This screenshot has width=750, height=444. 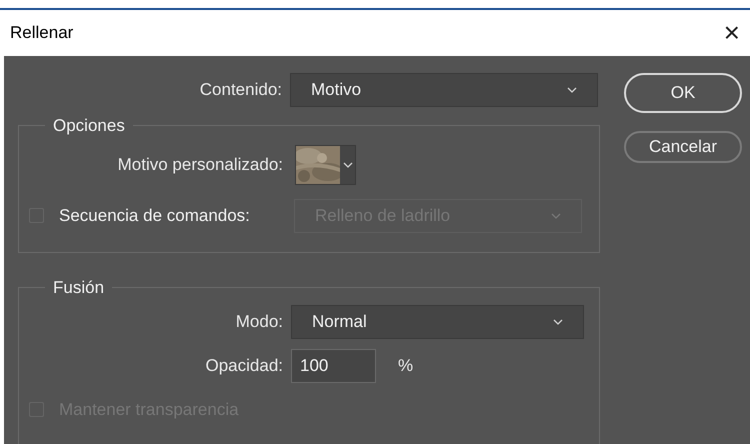 What do you see at coordinates (42, 33) in the screenshot?
I see `window-title: Rellenar` at bounding box center [42, 33].